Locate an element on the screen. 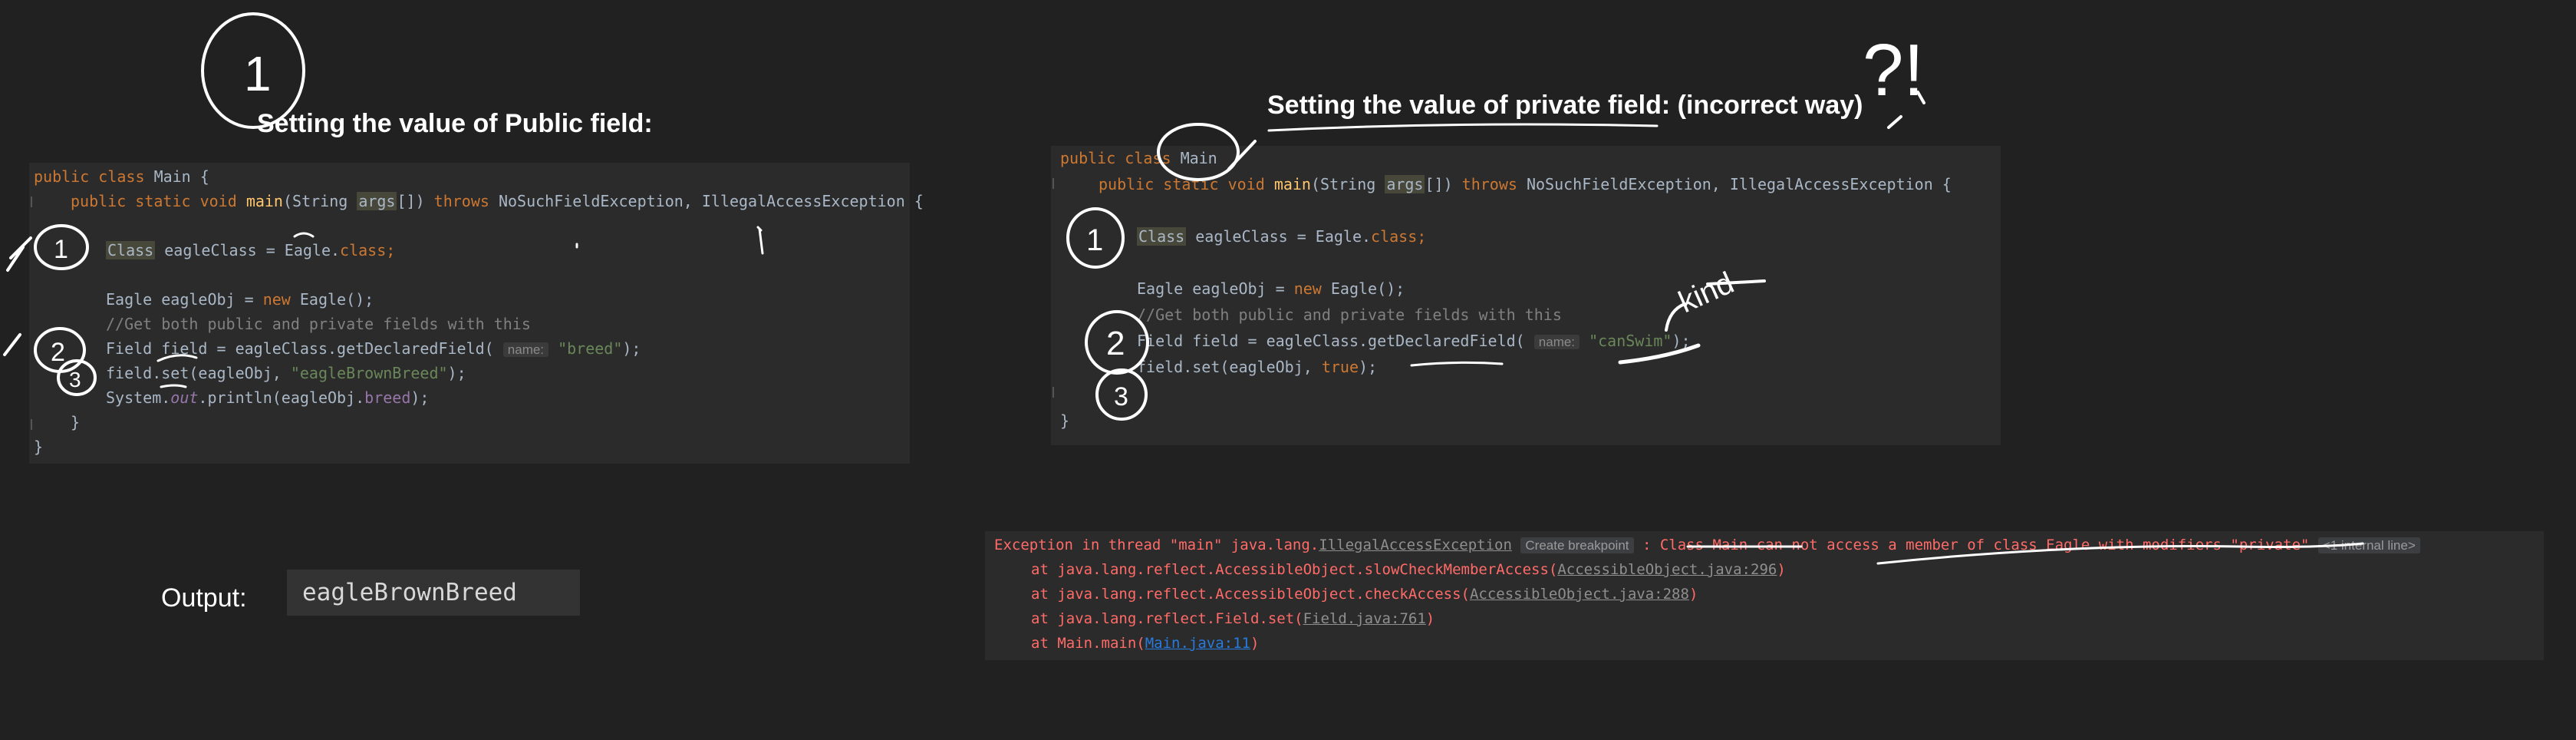 This screenshot has width=2576, height=740. code-line-8: System.out.println(eagleObj.breed); is located at coordinates (268, 398).